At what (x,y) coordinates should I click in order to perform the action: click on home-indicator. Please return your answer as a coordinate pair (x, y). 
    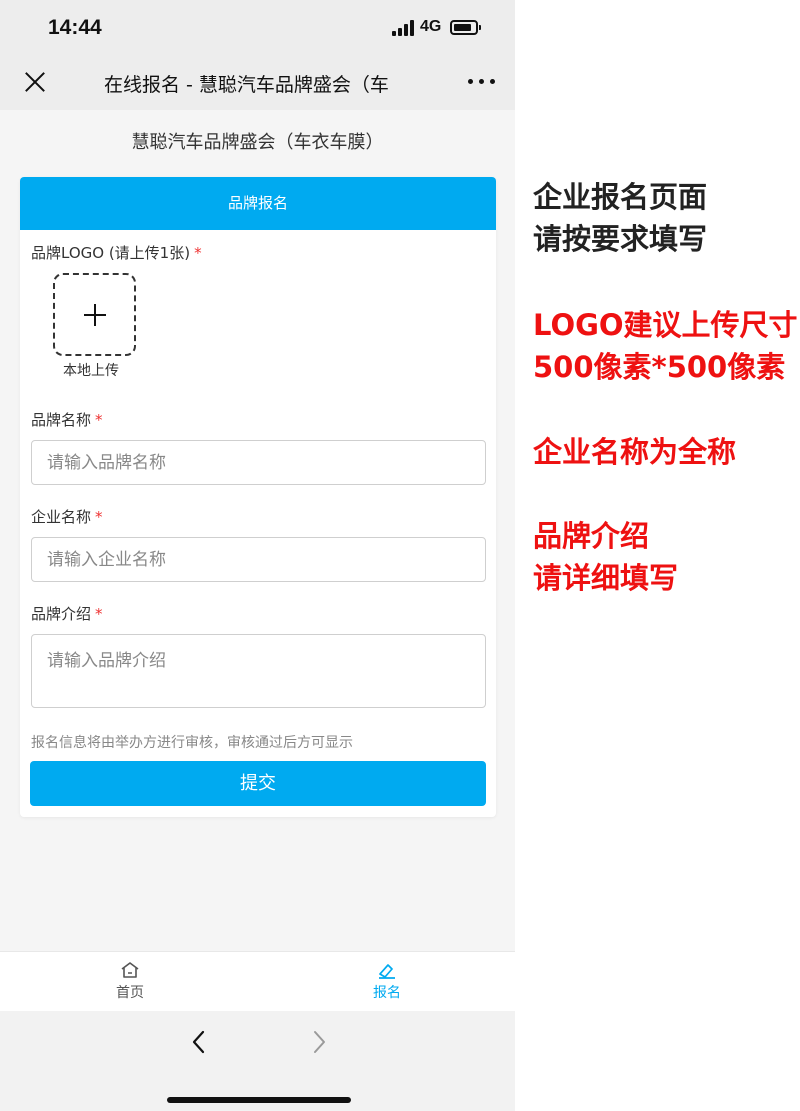
    Looking at the image, I should click on (259, 1100).